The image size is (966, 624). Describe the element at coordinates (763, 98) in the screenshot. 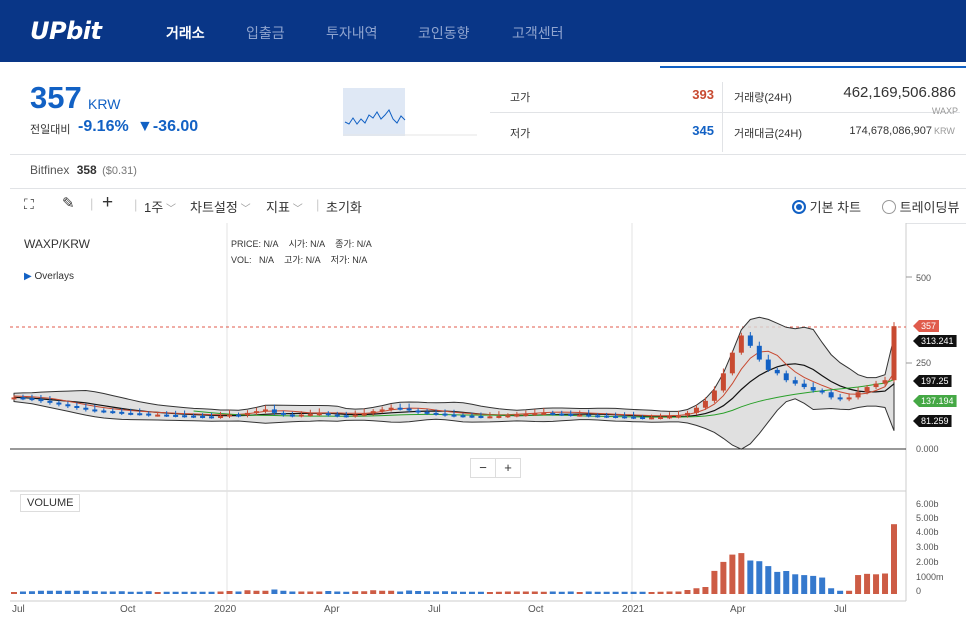

I see `volume-24h-label: 거래량(24H)` at that location.